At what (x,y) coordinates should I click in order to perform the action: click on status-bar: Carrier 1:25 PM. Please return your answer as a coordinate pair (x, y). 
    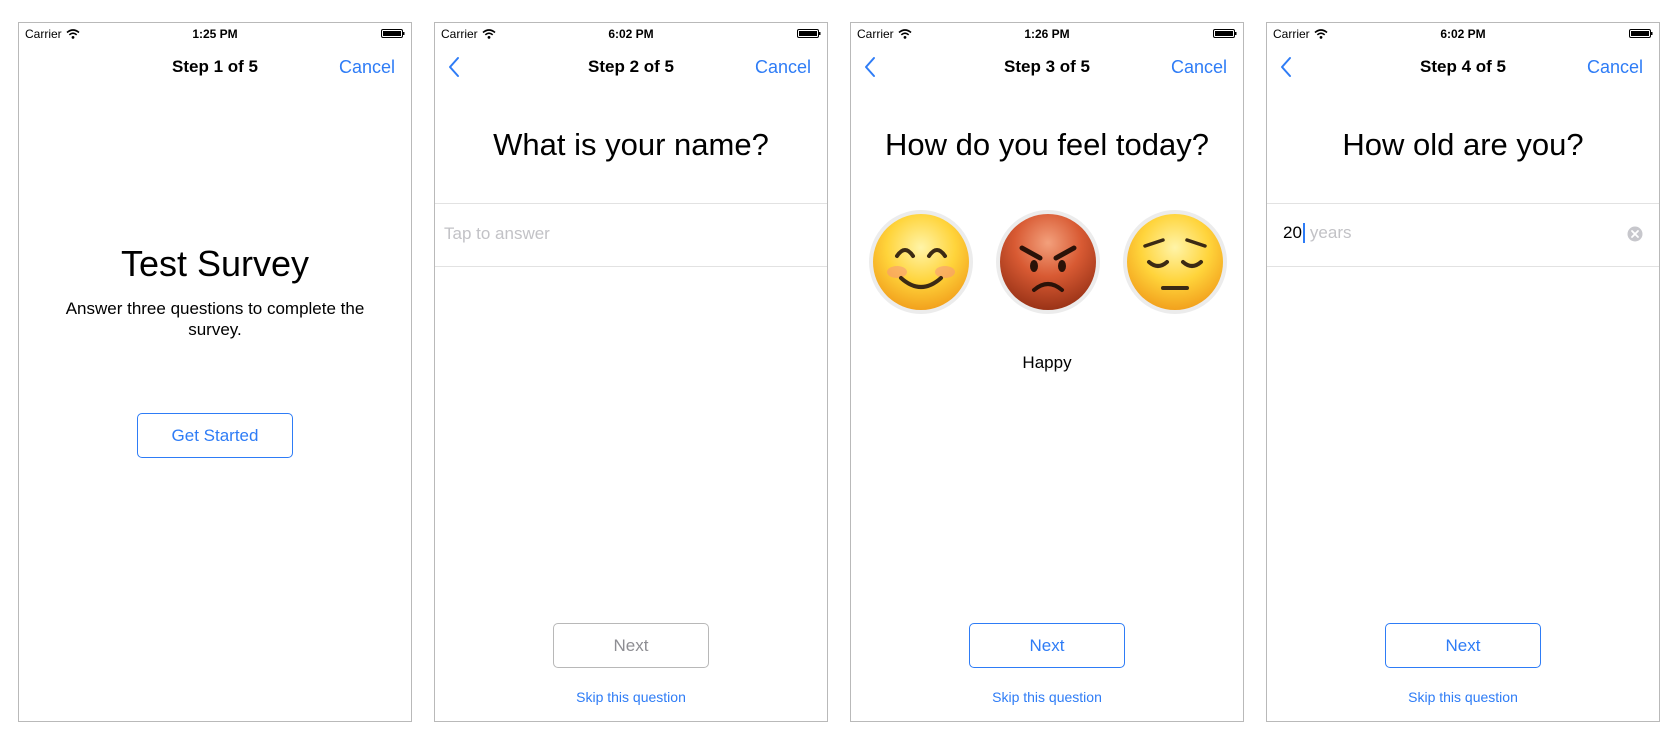
    Looking at the image, I should click on (215, 34).